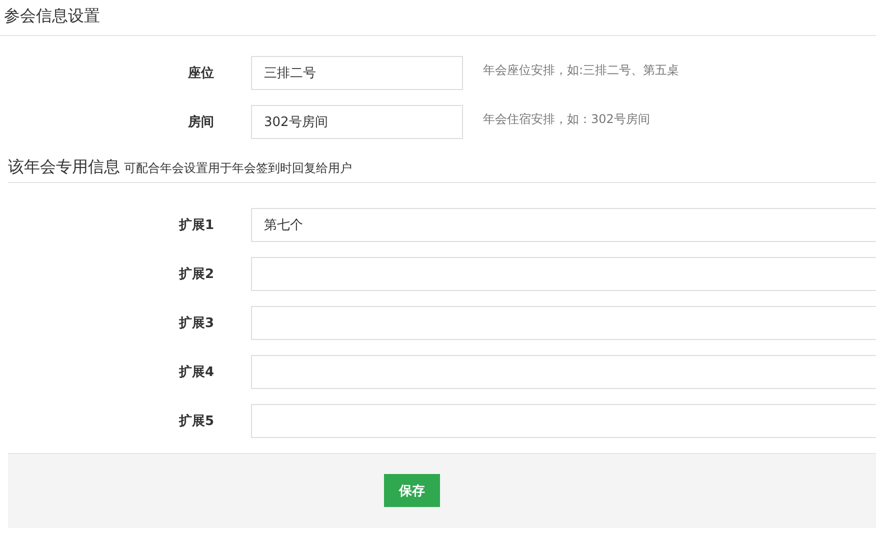 This screenshot has height=537, width=876. Describe the element at coordinates (196, 274) in the screenshot. I see `field-label: 扩展2` at that location.